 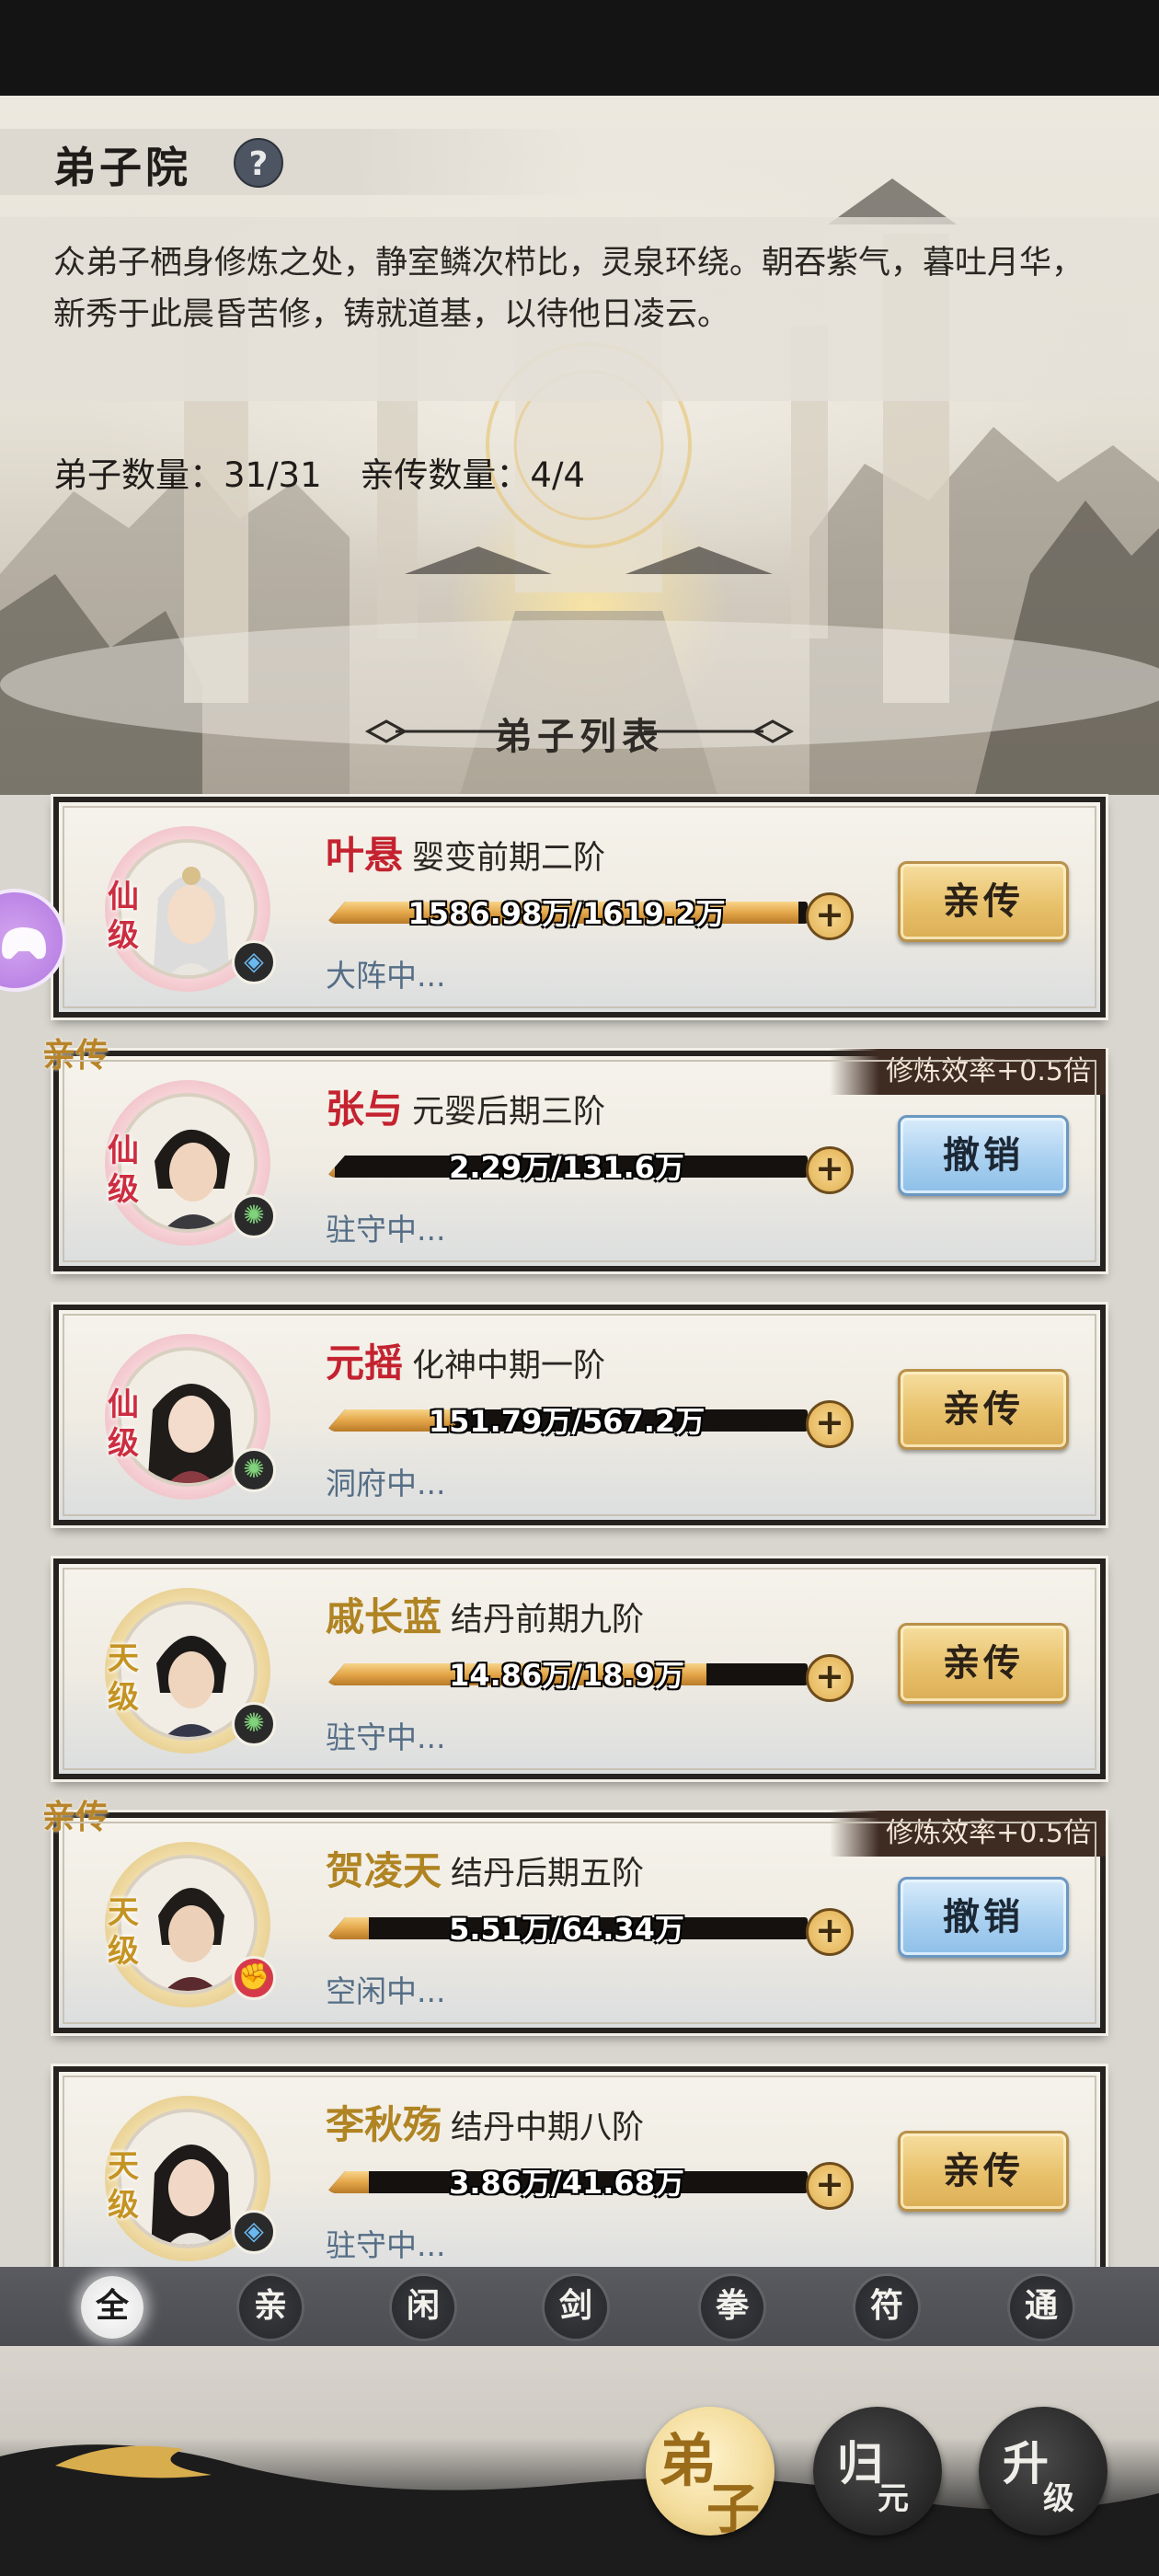 What do you see at coordinates (333, 472) in the screenshot?
I see `count-summary: 弟子数量：31/31 亲传数量：4/4` at bounding box center [333, 472].